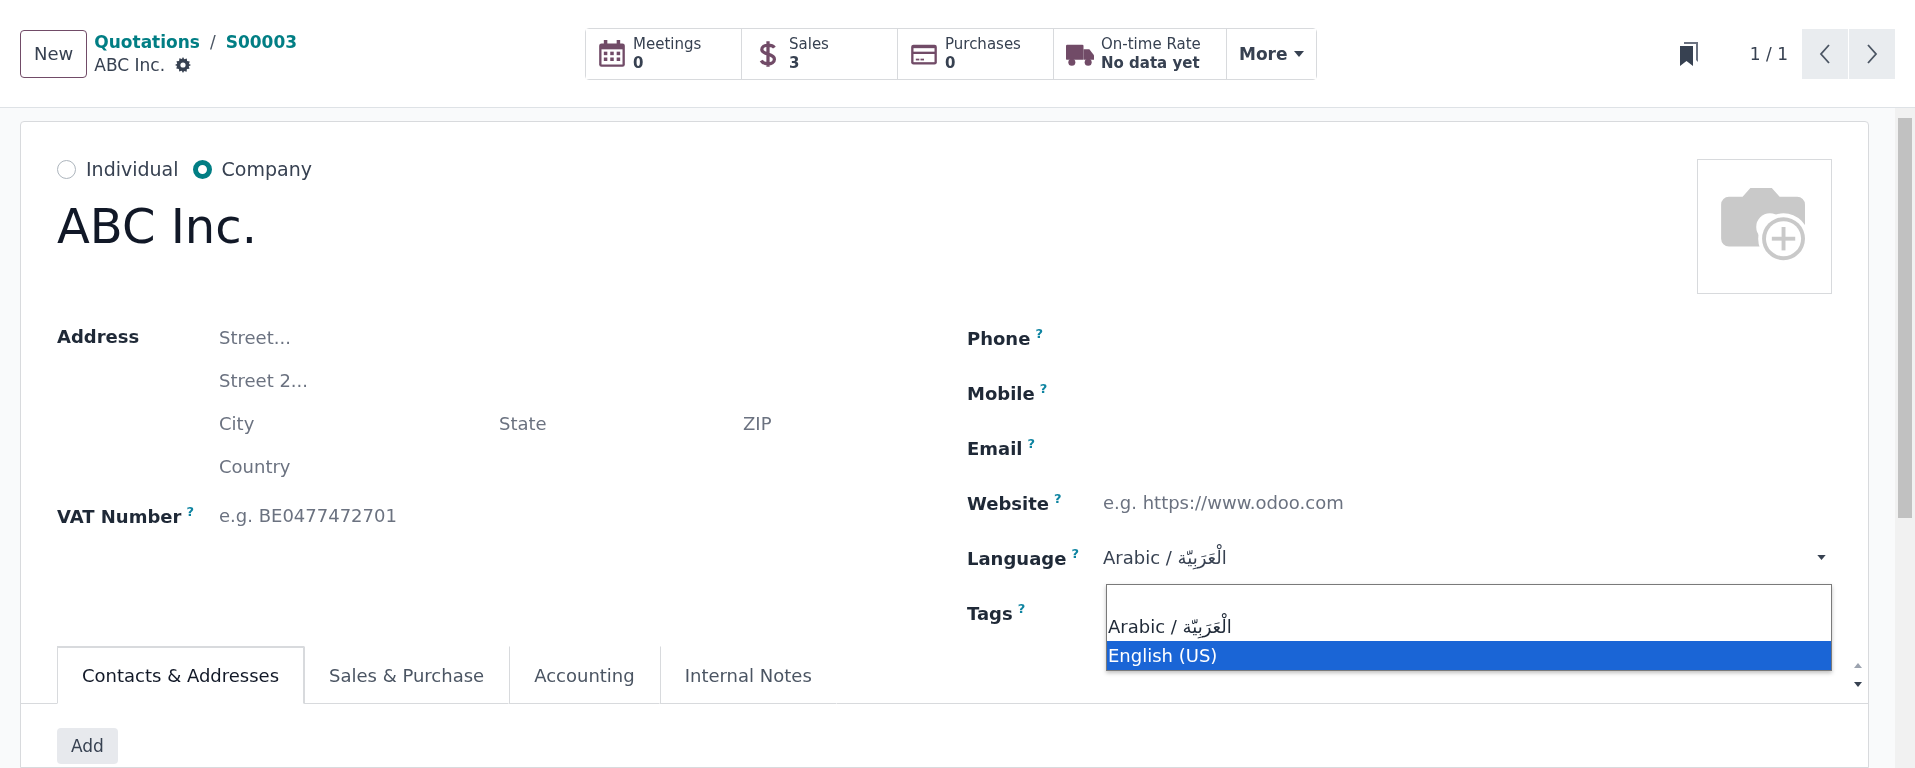  I want to click on field-label: Address, so click(99, 336).